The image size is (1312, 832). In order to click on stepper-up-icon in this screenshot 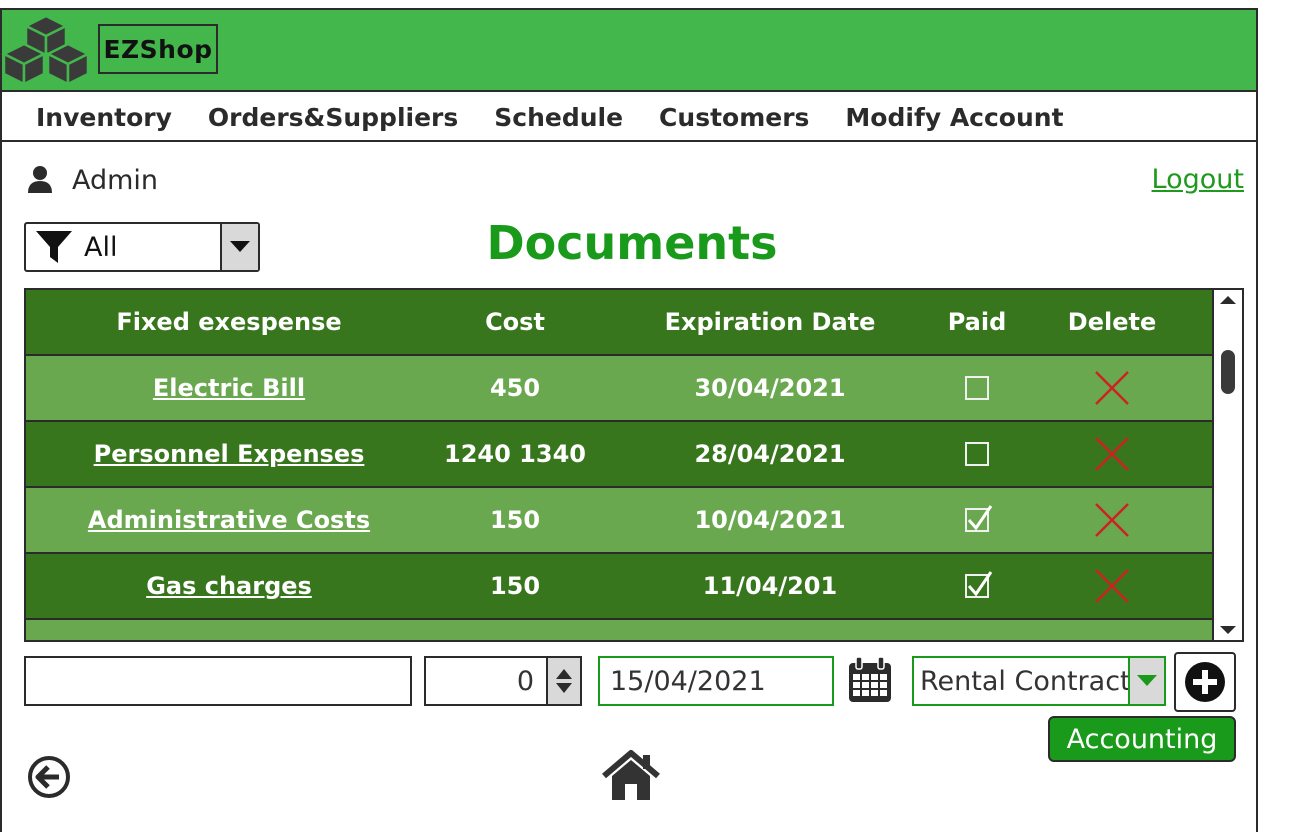, I will do `click(564, 674)`.